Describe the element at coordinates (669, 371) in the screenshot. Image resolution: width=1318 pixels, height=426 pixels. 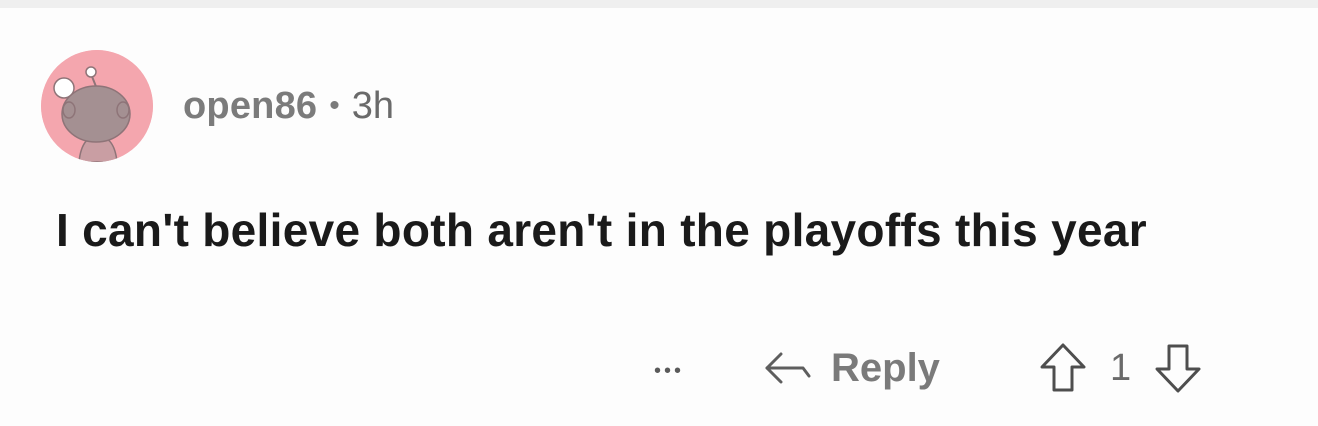
I see `more-options-button: •••` at that location.